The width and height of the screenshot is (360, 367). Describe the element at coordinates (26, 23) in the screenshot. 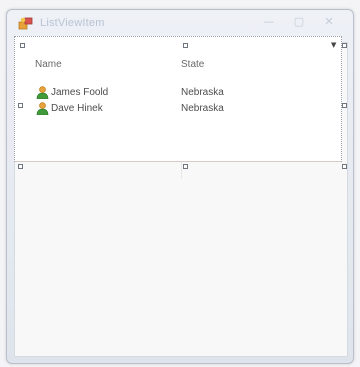

I see `app-icon` at that location.